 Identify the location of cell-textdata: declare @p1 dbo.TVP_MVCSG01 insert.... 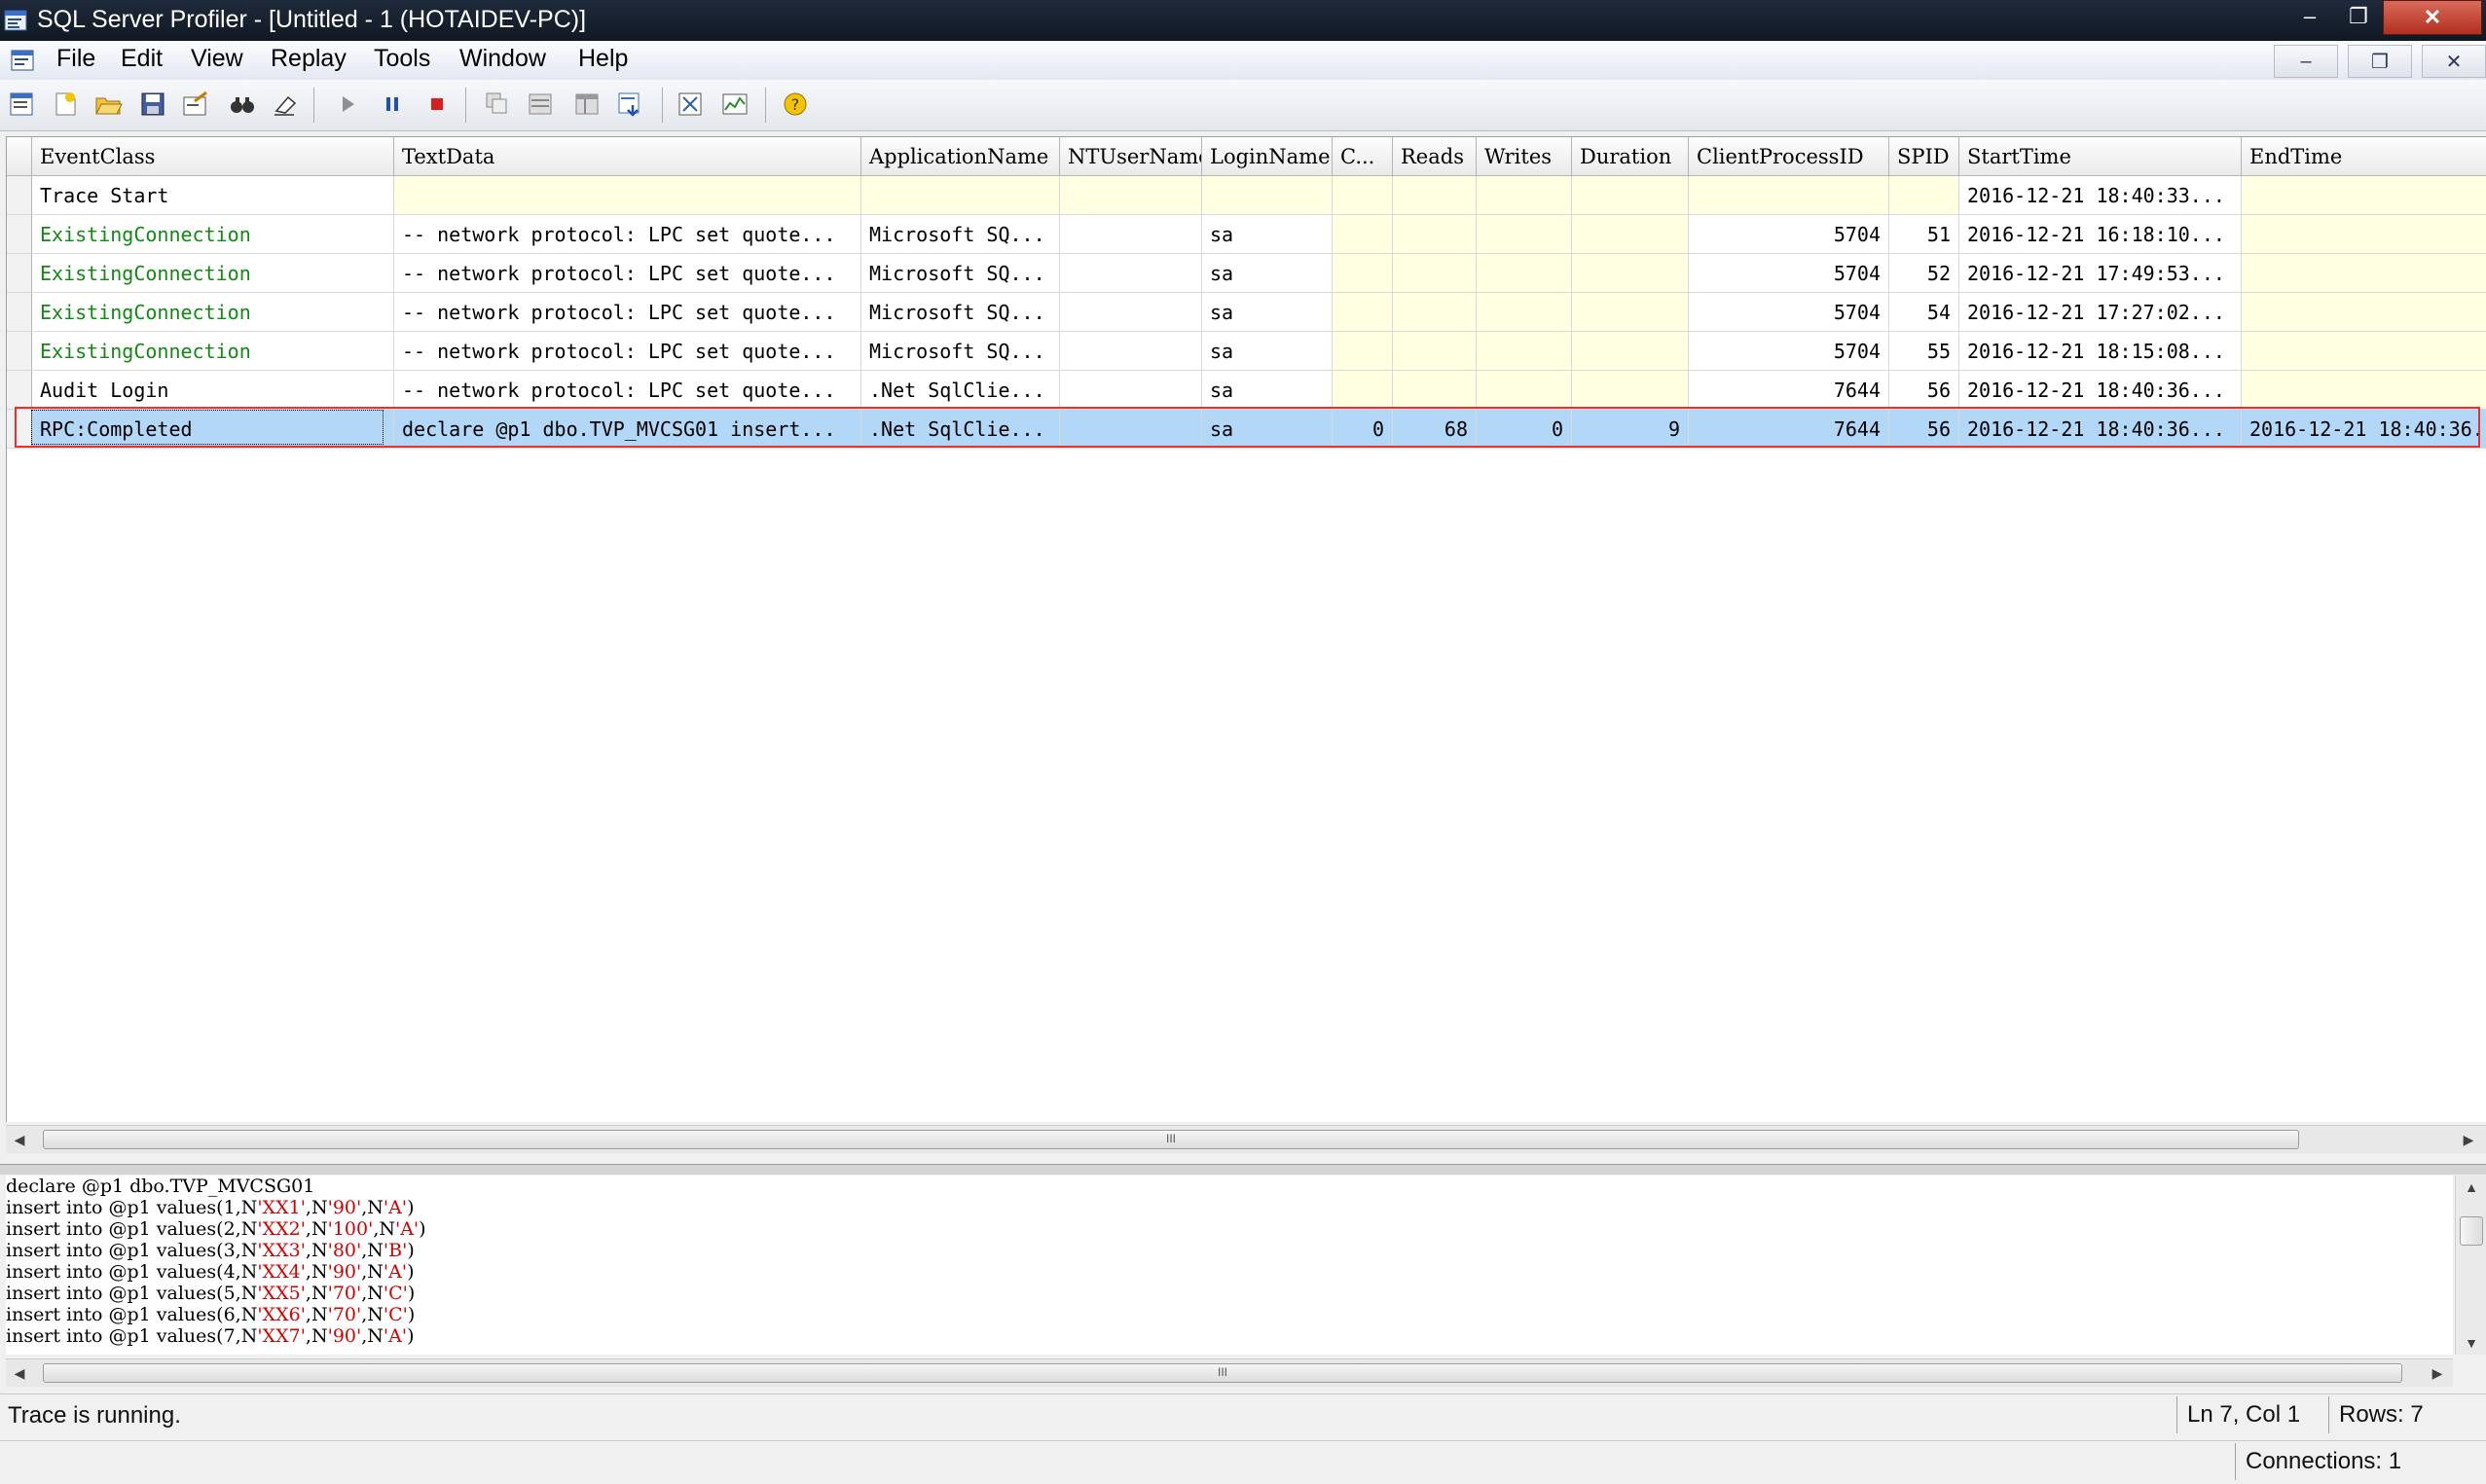
(628, 430).